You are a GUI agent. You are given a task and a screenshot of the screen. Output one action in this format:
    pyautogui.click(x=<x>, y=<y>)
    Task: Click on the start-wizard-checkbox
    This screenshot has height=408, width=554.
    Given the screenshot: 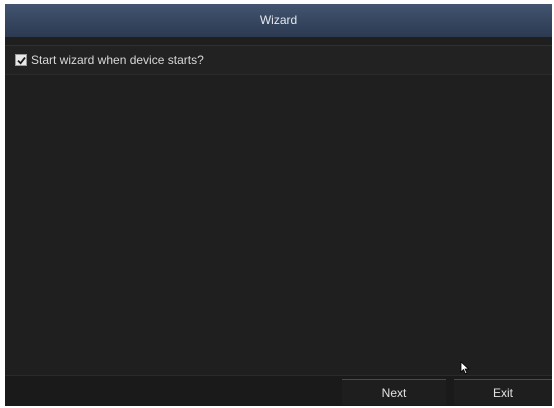 What is the action you would take?
    pyautogui.click(x=21, y=60)
    